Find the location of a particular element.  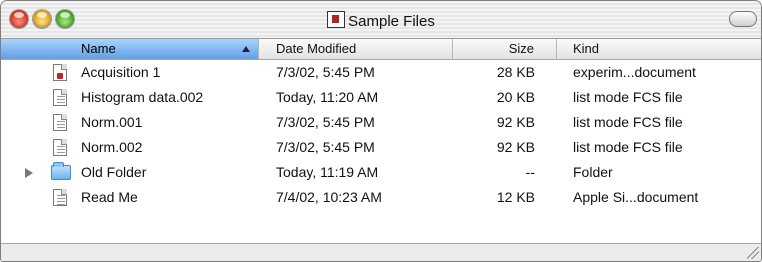

folder-proxy-icon is located at coordinates (336, 19).